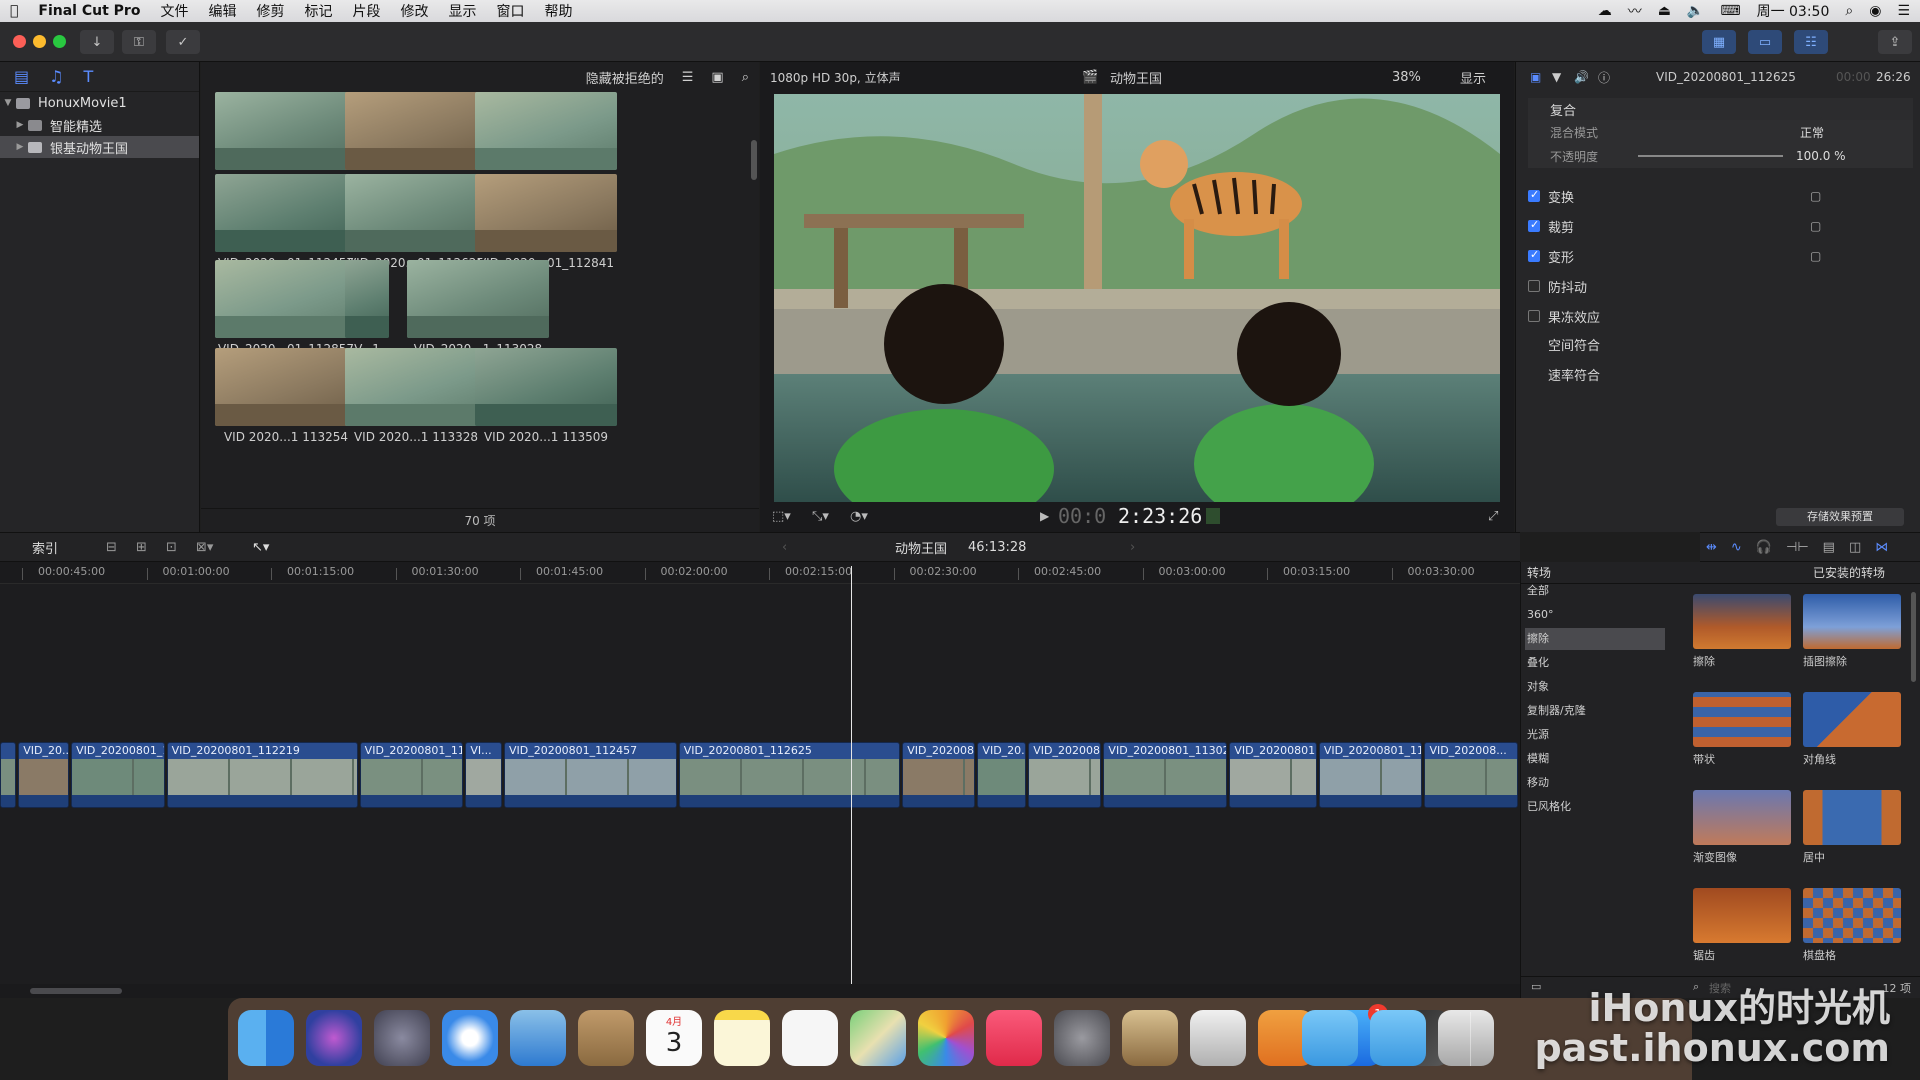 The image size is (1920, 1080). What do you see at coordinates (606, 1038) in the screenshot?
I see `contacts-icon` at bounding box center [606, 1038].